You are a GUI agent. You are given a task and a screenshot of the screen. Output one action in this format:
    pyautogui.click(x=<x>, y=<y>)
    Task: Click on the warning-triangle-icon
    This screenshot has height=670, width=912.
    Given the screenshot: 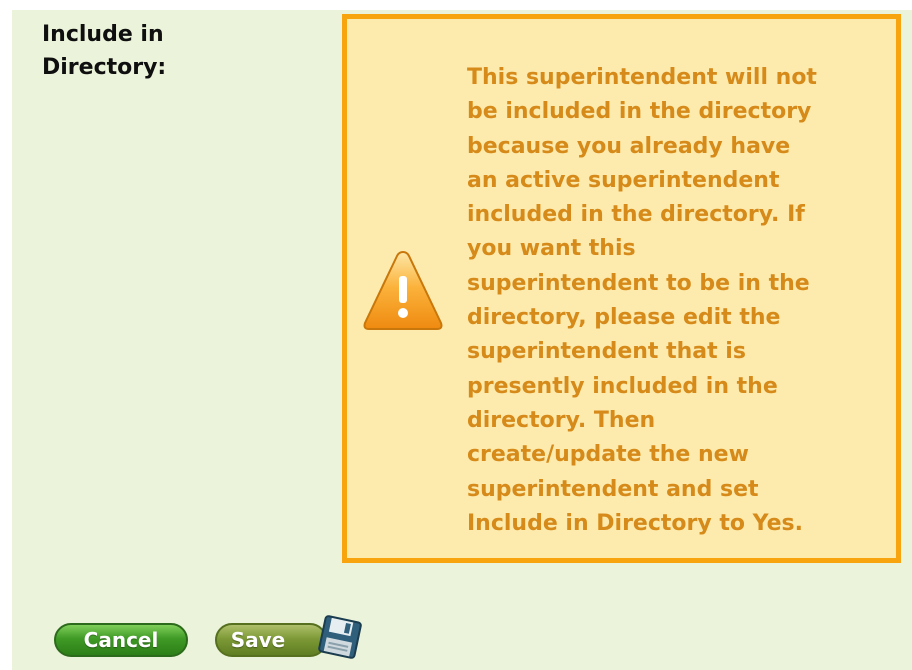 What is the action you would take?
    pyautogui.click(x=403, y=290)
    